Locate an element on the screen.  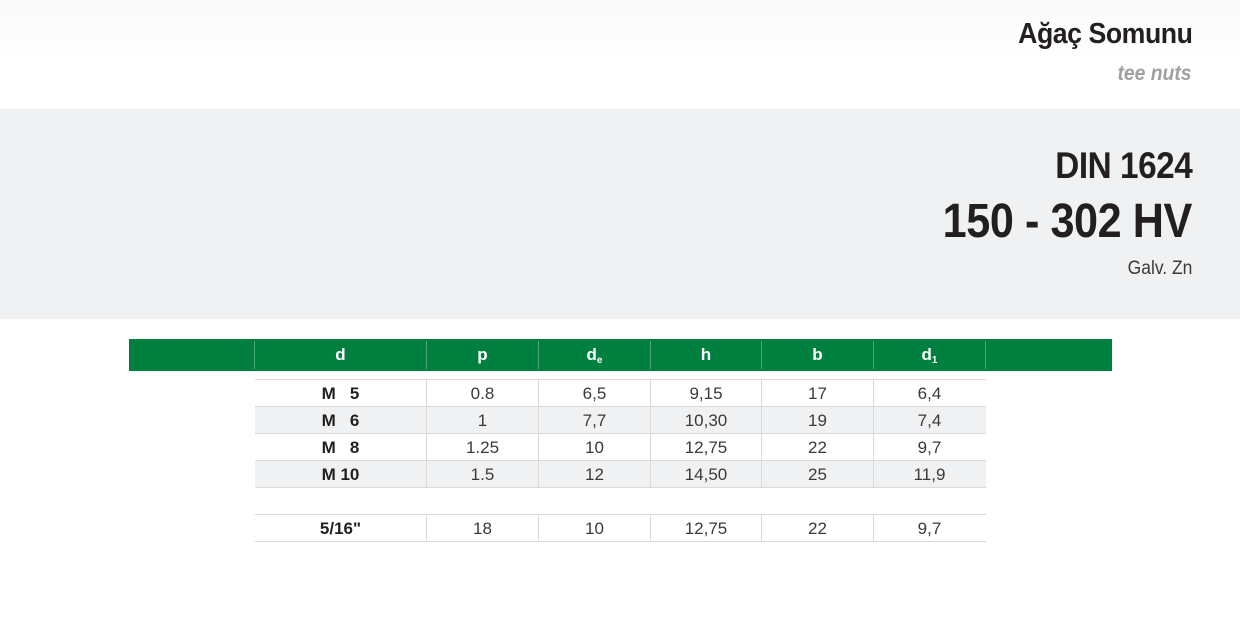
h-cell: 9,15 is located at coordinates (706, 393).